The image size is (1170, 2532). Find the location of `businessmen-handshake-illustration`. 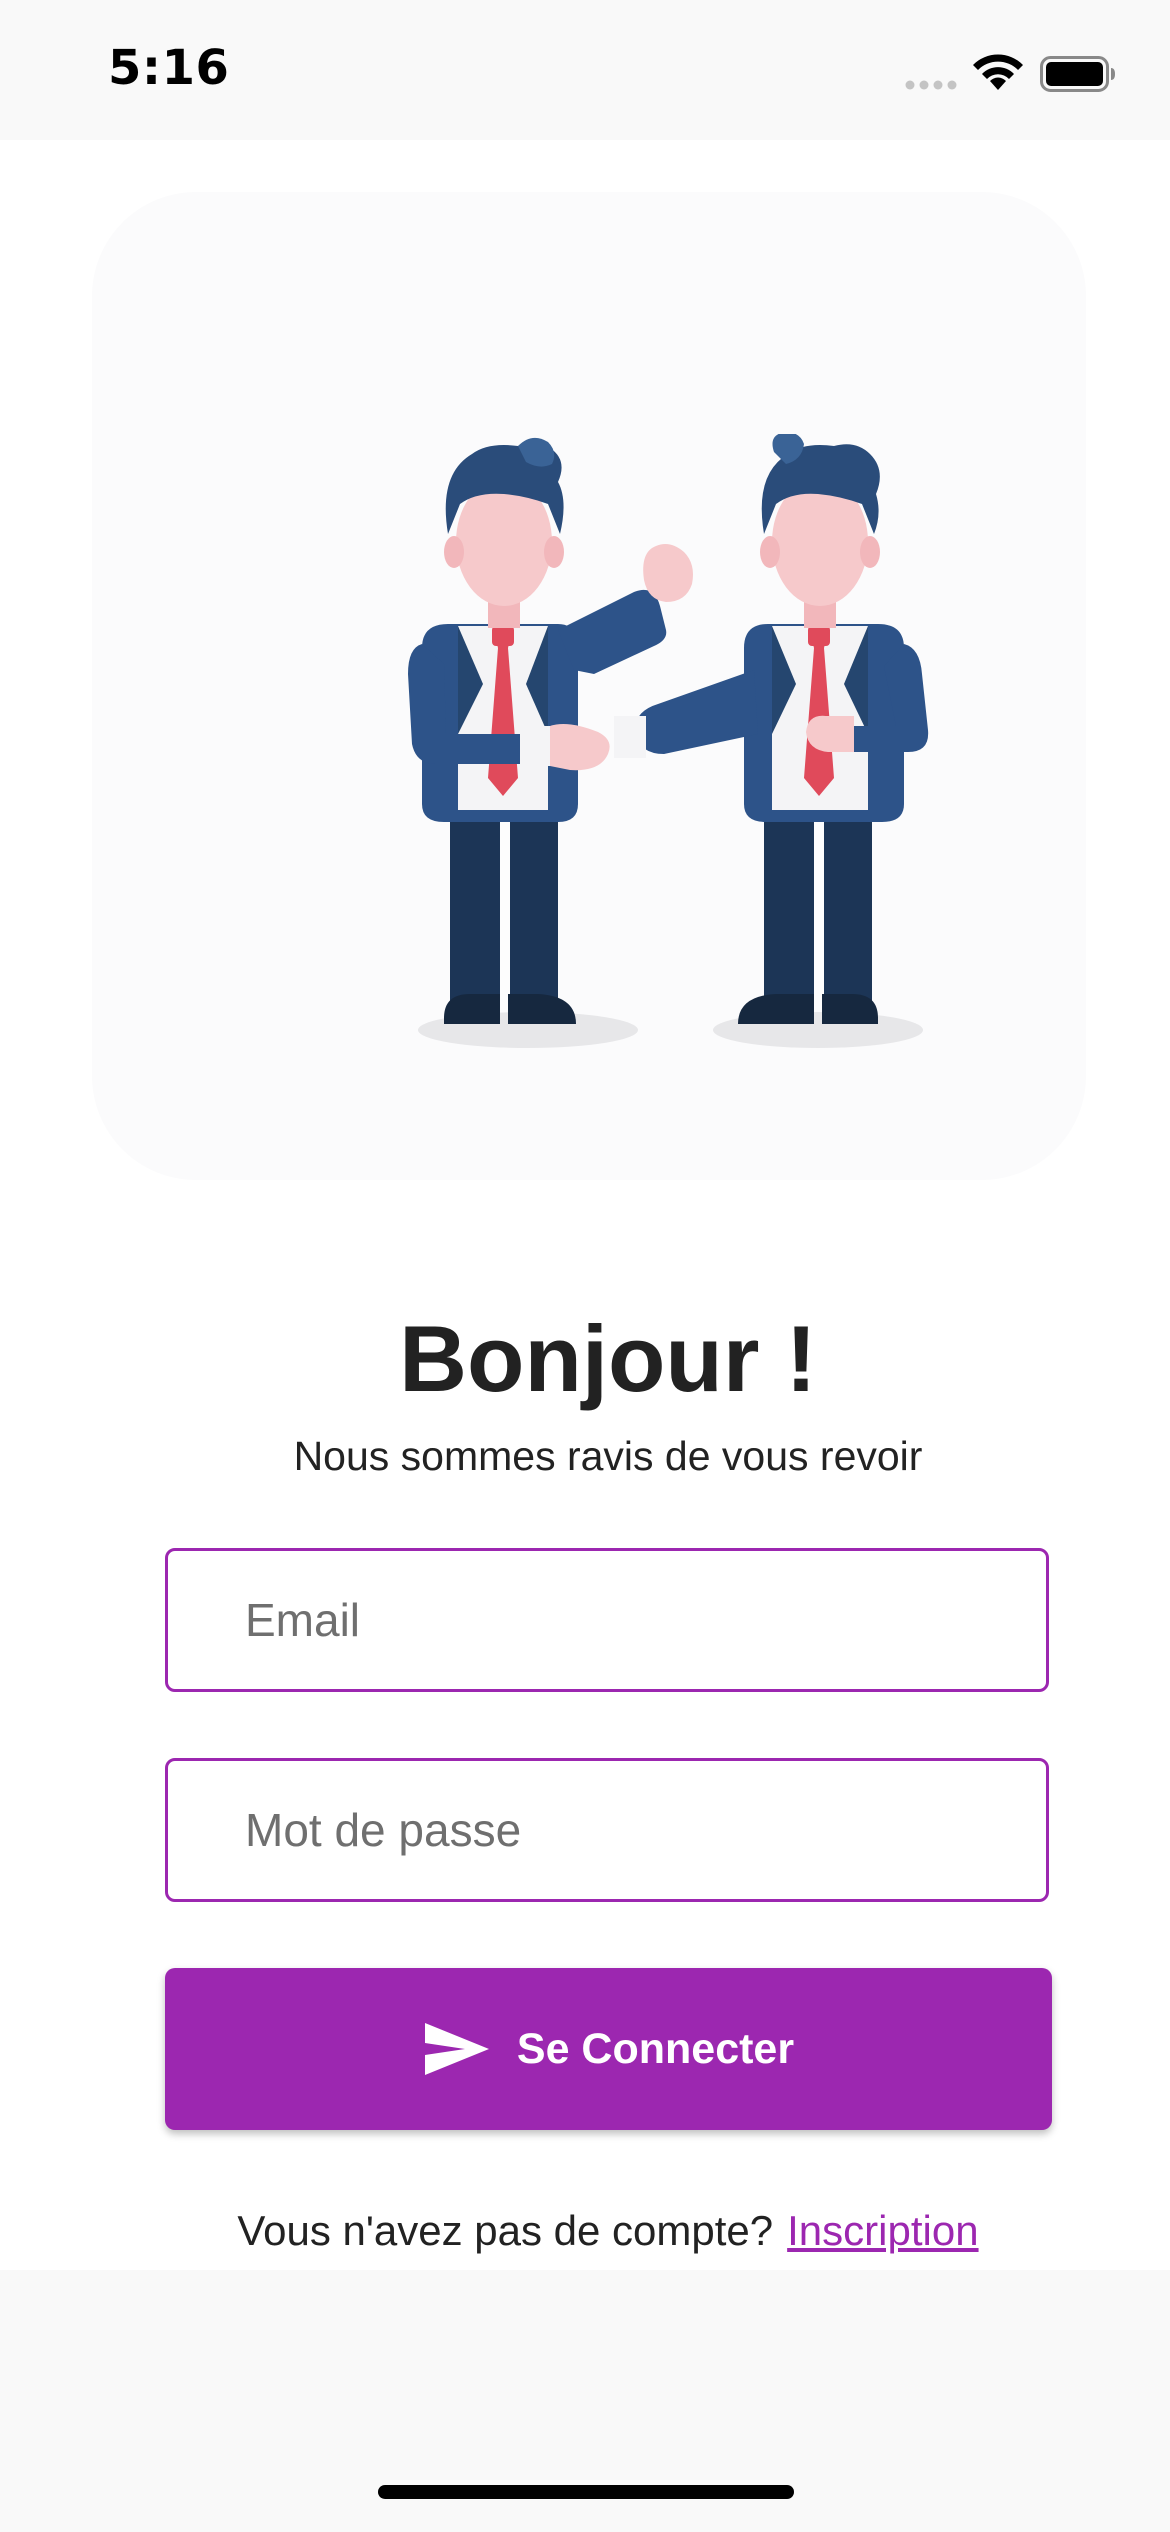

businessmen-handshake-illustration is located at coordinates (668, 741).